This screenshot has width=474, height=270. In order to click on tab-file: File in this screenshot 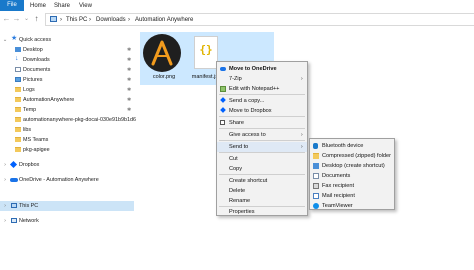, I will do `click(12, 5)`.